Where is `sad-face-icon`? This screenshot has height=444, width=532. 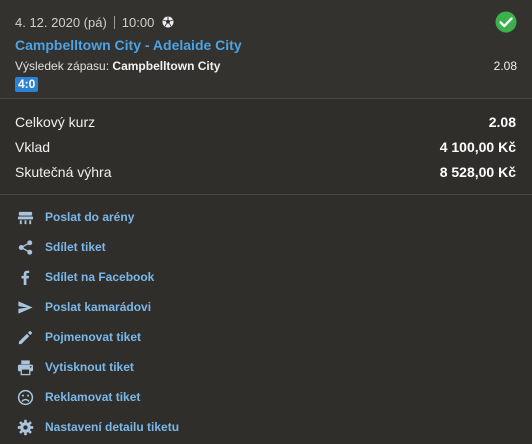 sad-face-icon is located at coordinates (25, 397).